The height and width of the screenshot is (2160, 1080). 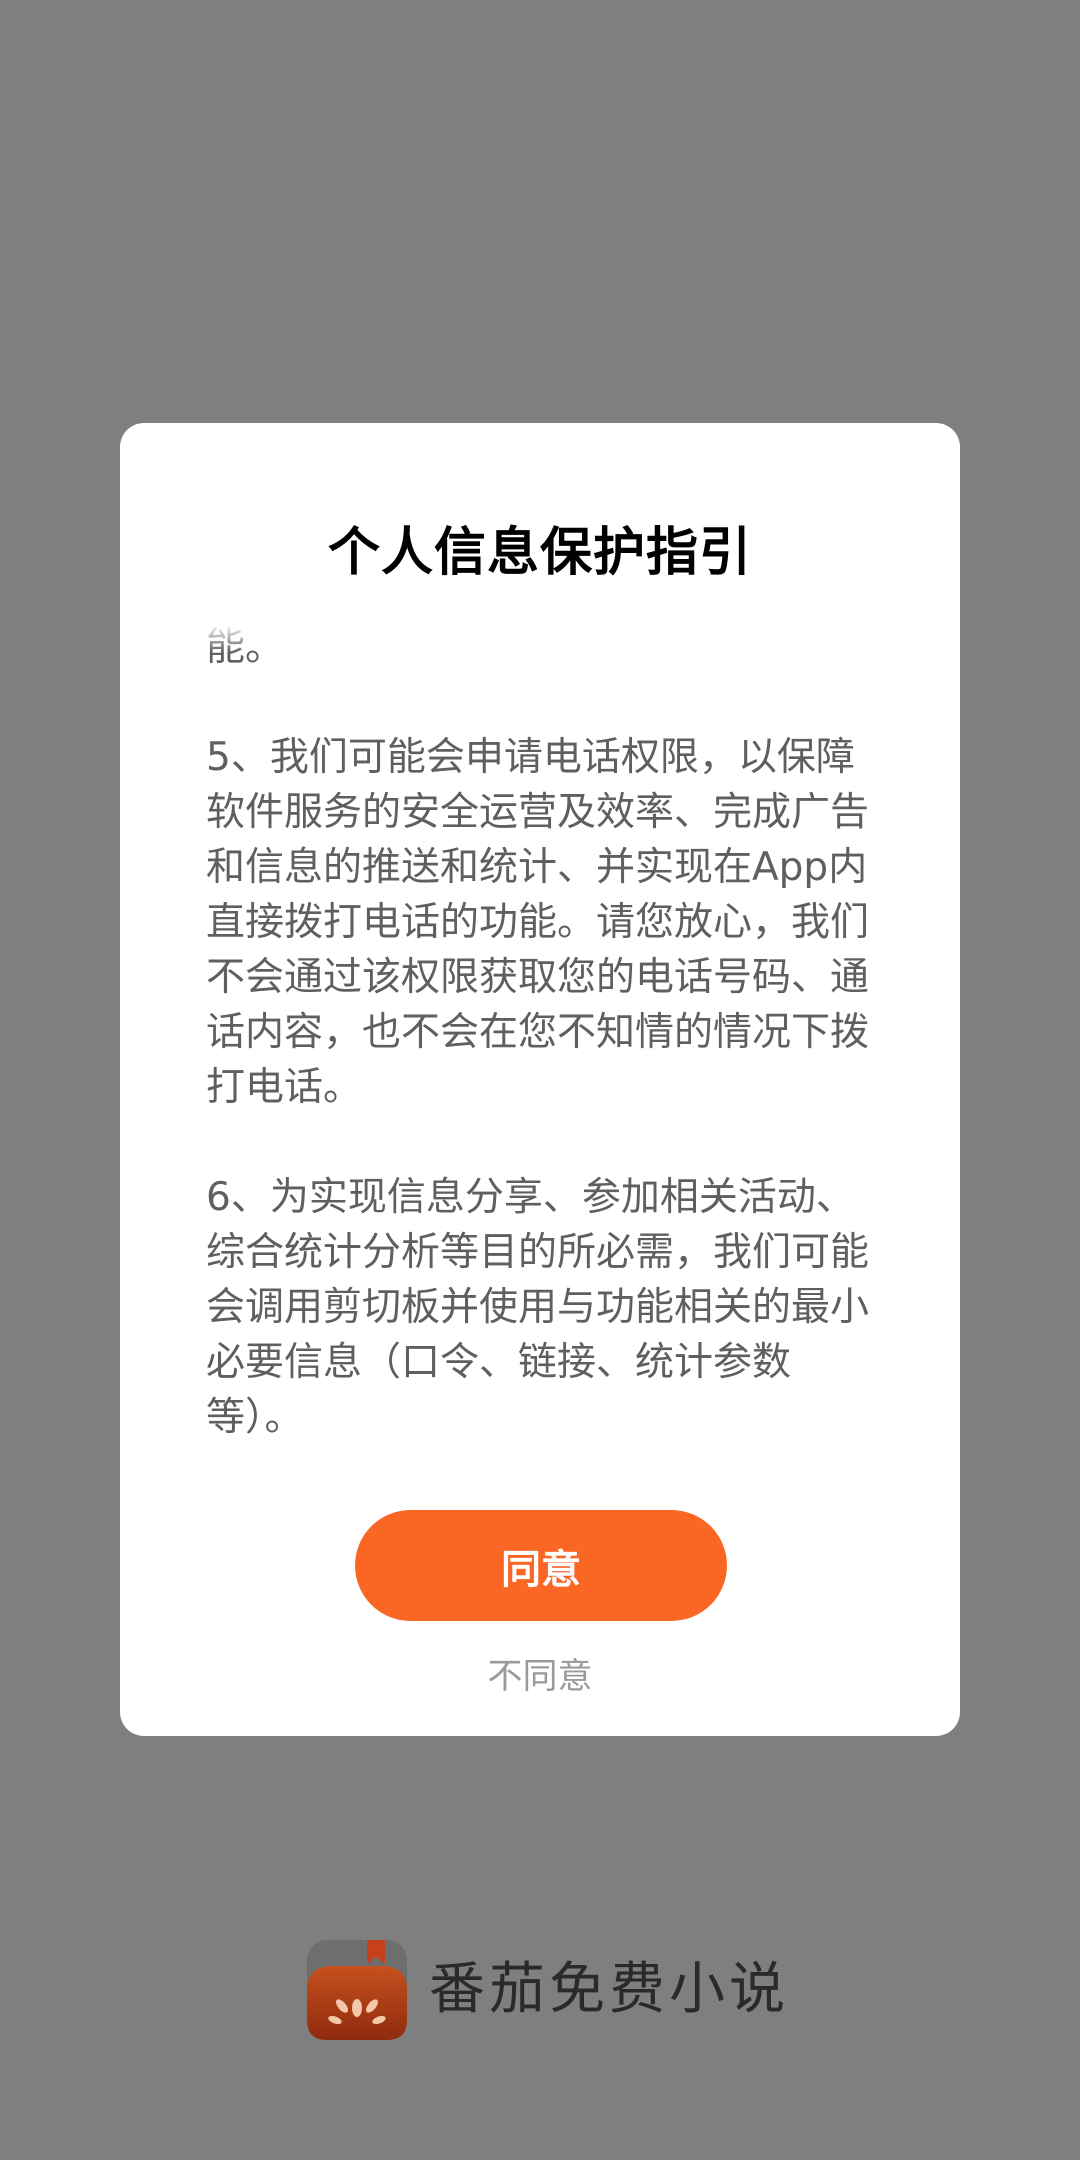 What do you see at coordinates (357, 1990) in the screenshot?
I see `tomato-book-icon` at bounding box center [357, 1990].